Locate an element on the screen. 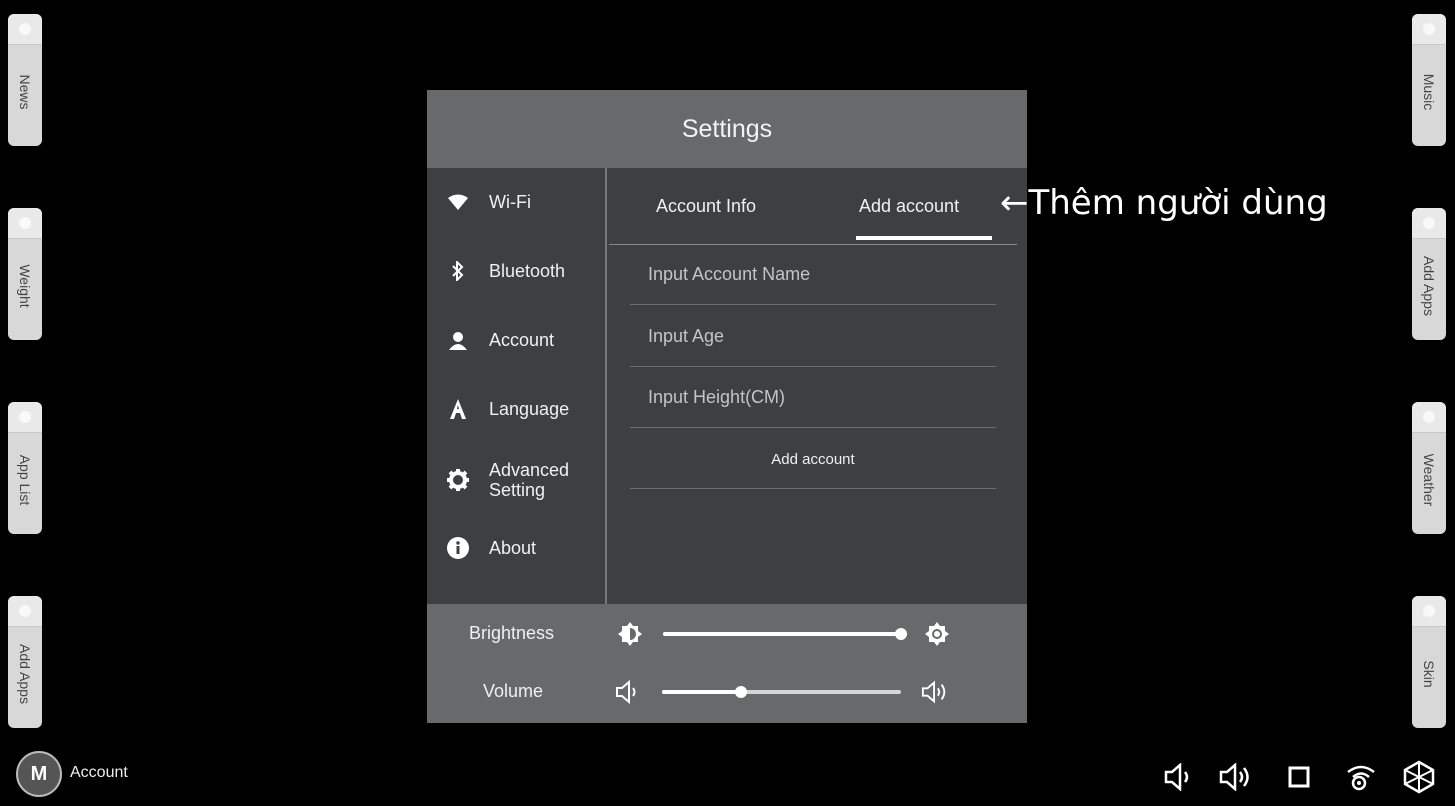  volume-slider is located at coordinates (781, 692).